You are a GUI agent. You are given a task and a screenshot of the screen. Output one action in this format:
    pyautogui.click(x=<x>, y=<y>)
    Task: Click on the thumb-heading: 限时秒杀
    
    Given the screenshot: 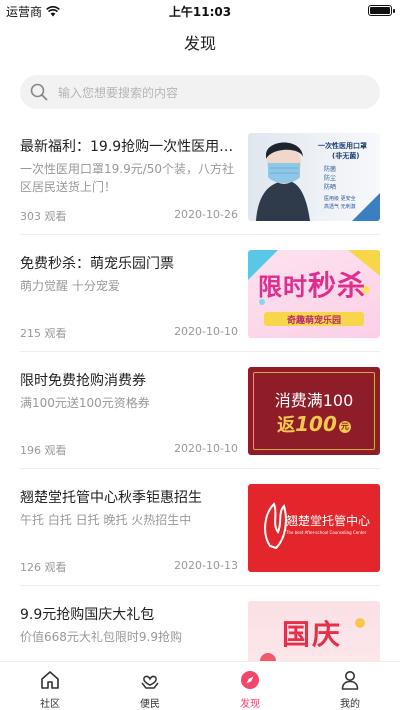 What is the action you would take?
    pyautogui.click(x=312, y=284)
    